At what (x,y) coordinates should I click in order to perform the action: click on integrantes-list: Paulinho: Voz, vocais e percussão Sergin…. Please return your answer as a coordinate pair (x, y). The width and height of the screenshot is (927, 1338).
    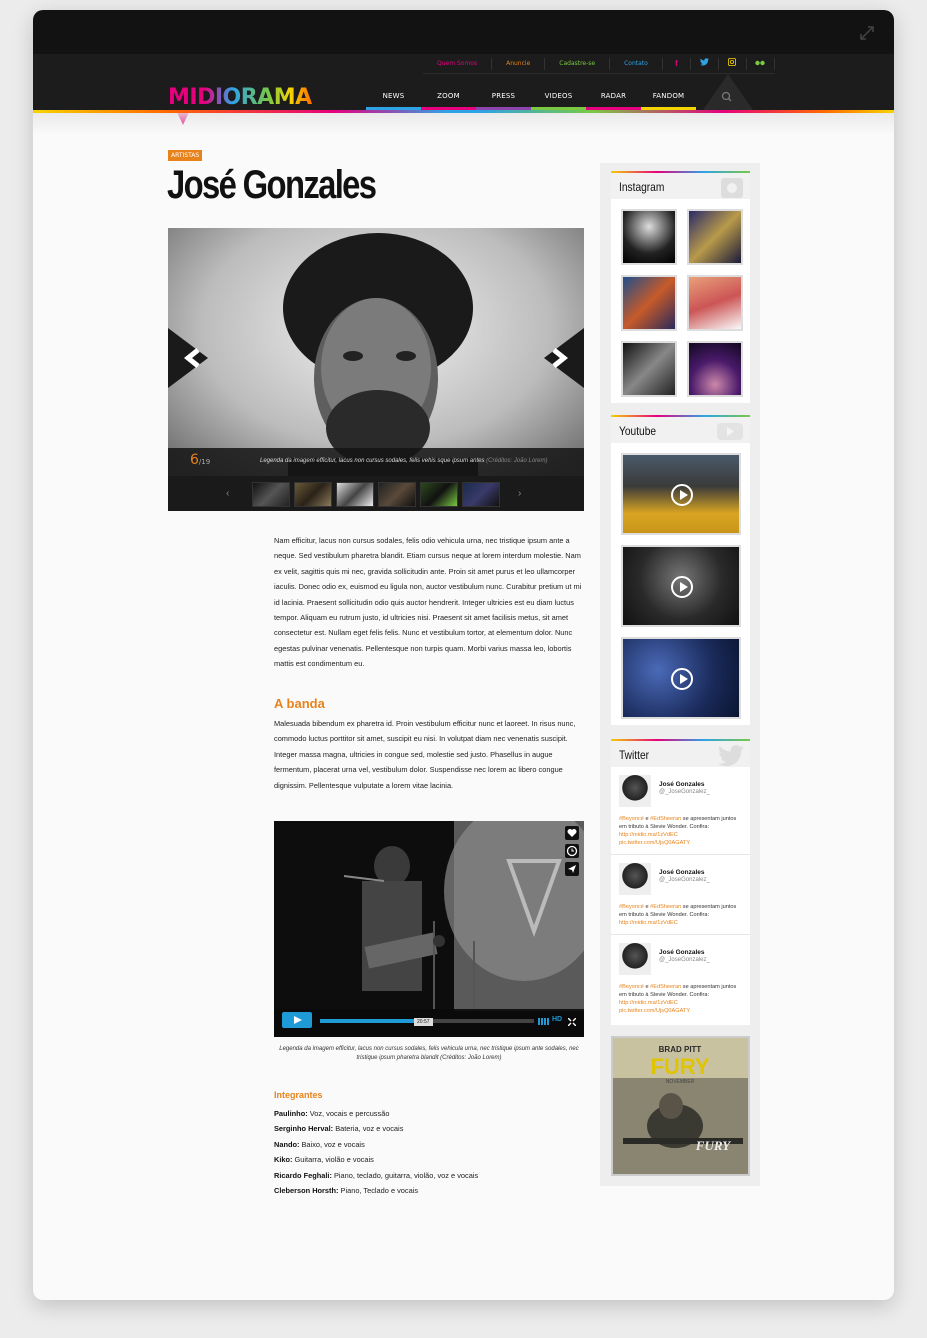
    Looking at the image, I should click on (376, 1152).